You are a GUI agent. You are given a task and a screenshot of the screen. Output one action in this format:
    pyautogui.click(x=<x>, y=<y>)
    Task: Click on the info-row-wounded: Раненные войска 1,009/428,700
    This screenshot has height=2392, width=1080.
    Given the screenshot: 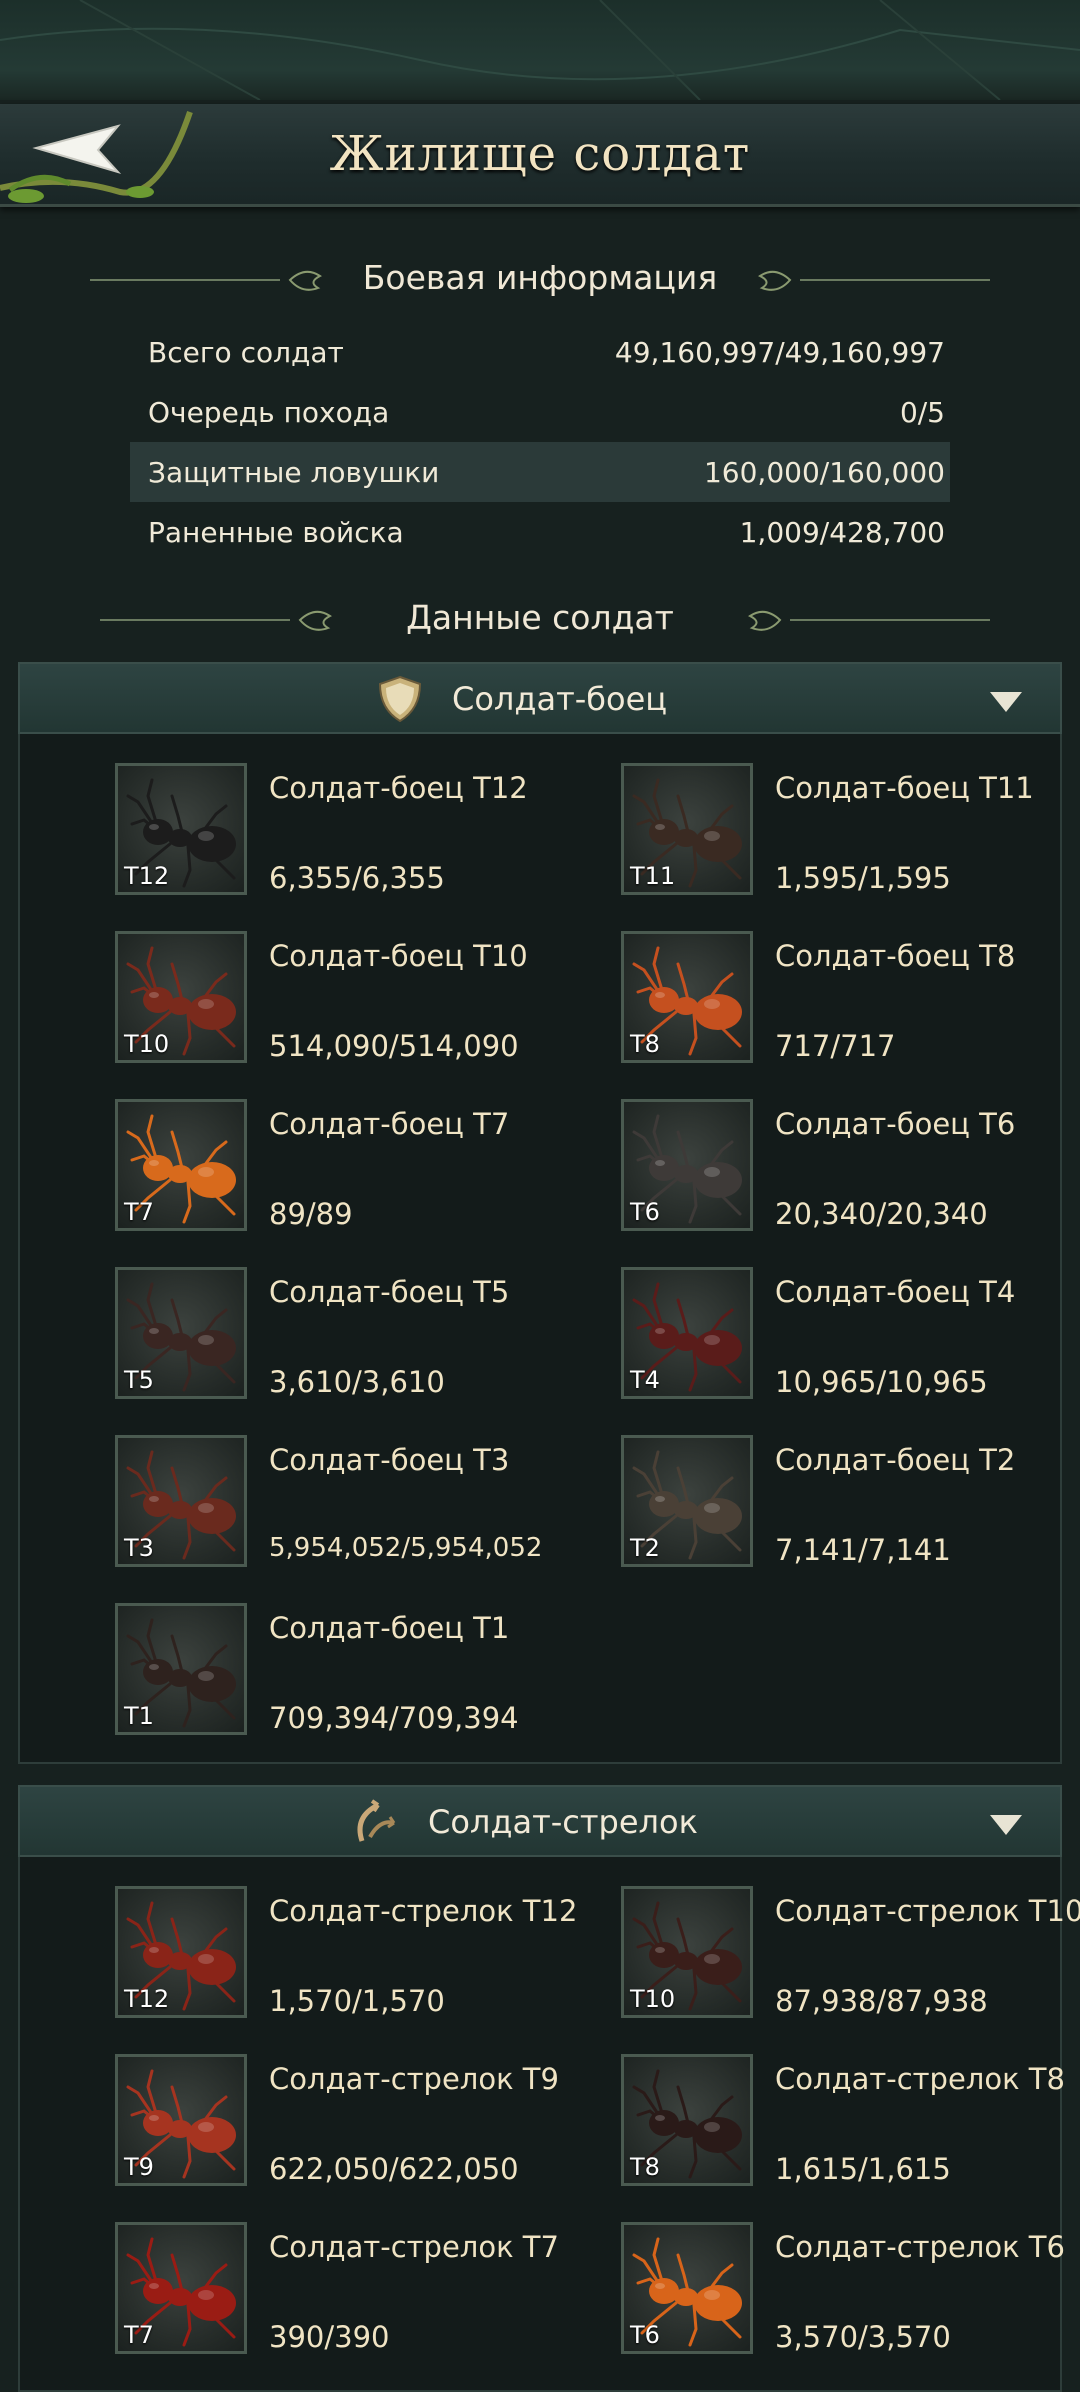 What is the action you would take?
    pyautogui.click(x=546, y=532)
    